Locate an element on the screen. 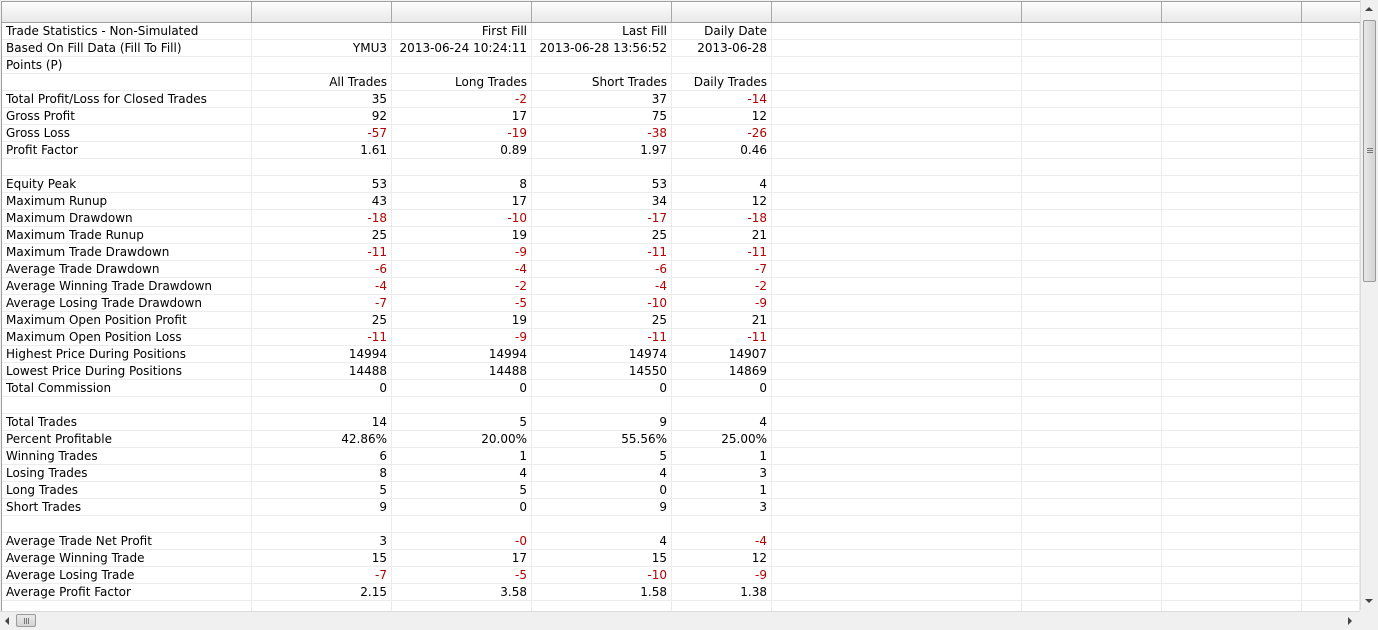 Image resolution: width=1378 pixels, height=630 pixels. table-cell: 14 is located at coordinates (322, 422).